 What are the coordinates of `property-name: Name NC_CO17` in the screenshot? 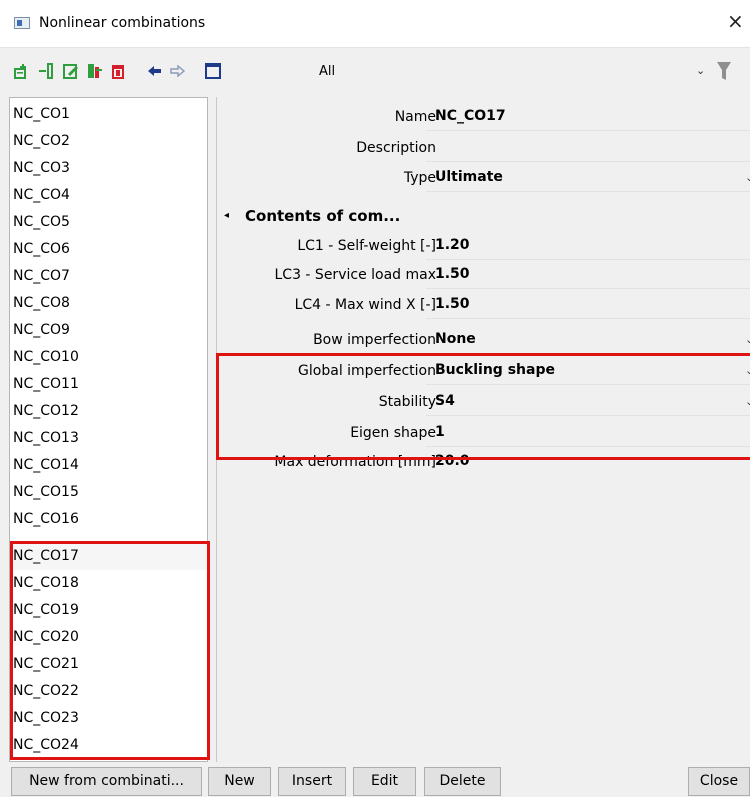 It's located at (483, 116).